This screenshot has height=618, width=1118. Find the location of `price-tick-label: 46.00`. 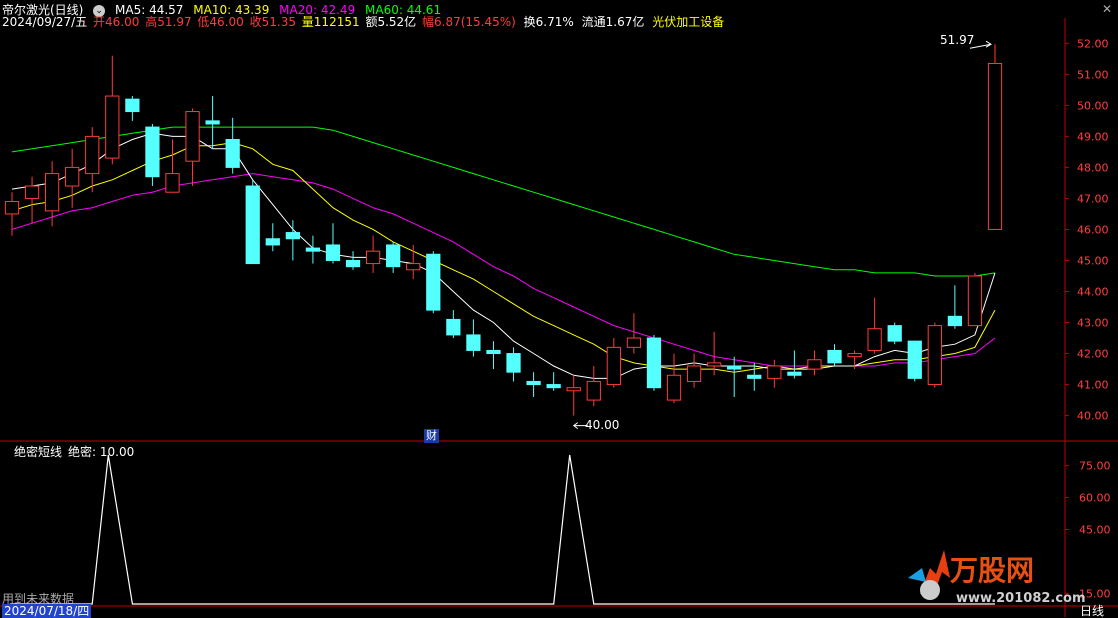

price-tick-label: 46.00 is located at coordinates (1093, 229).